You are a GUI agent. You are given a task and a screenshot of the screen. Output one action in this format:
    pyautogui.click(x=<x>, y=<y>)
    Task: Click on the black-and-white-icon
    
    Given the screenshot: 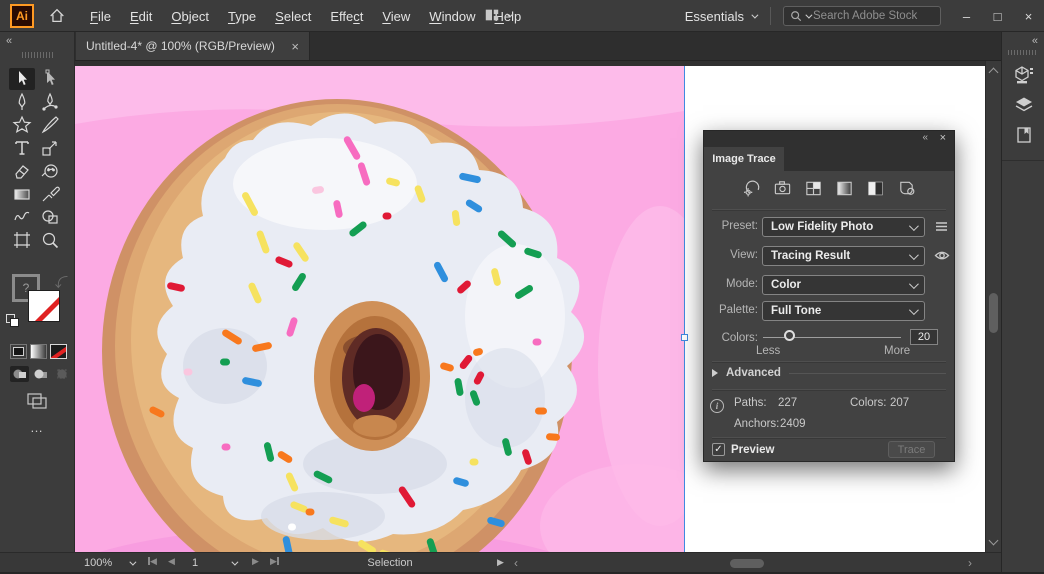 What is the action you would take?
    pyautogui.click(x=875, y=188)
    